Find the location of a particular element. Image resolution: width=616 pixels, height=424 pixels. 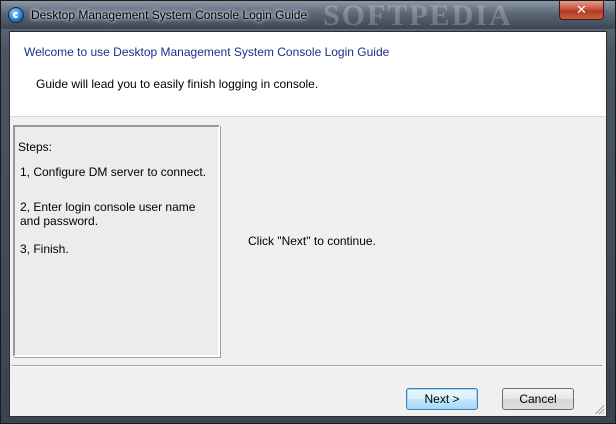

footer-divider is located at coordinates (307, 366).